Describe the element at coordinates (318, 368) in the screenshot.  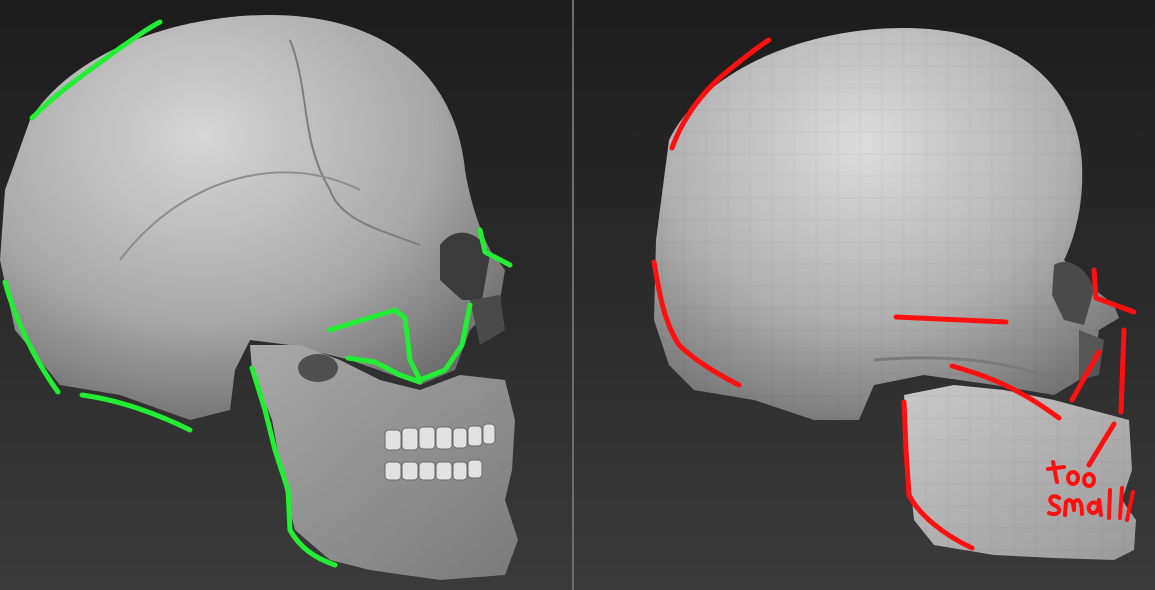
I see `ear-canal` at that location.